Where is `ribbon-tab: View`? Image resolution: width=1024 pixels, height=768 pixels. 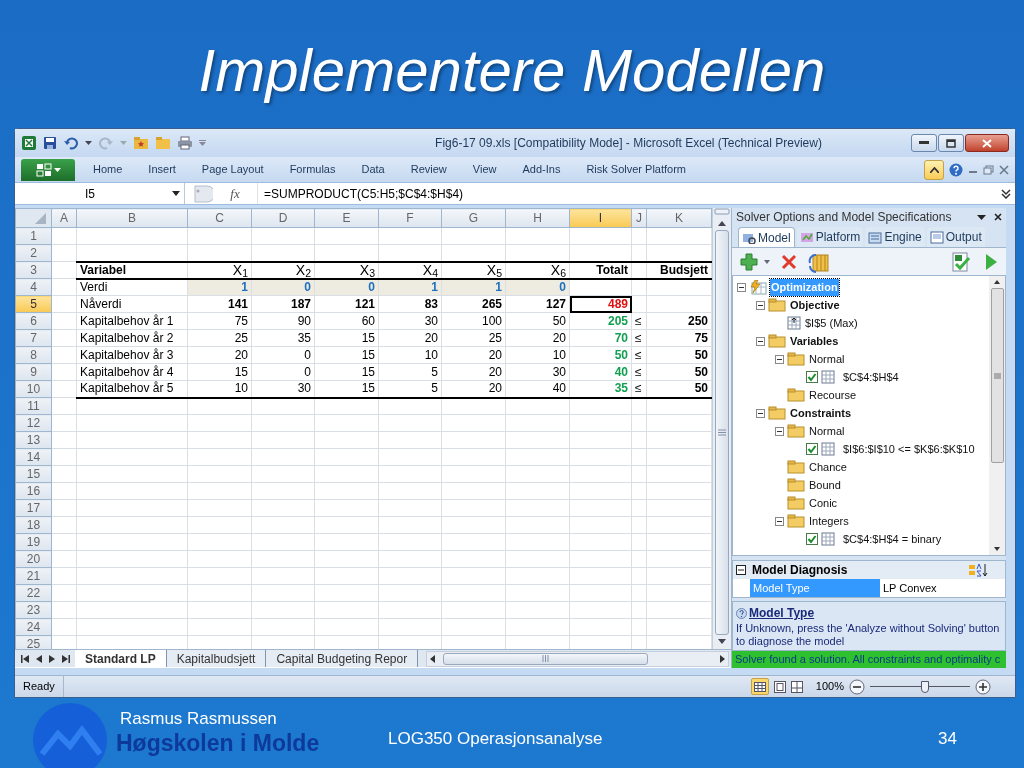
ribbon-tab: View is located at coordinates (484, 169).